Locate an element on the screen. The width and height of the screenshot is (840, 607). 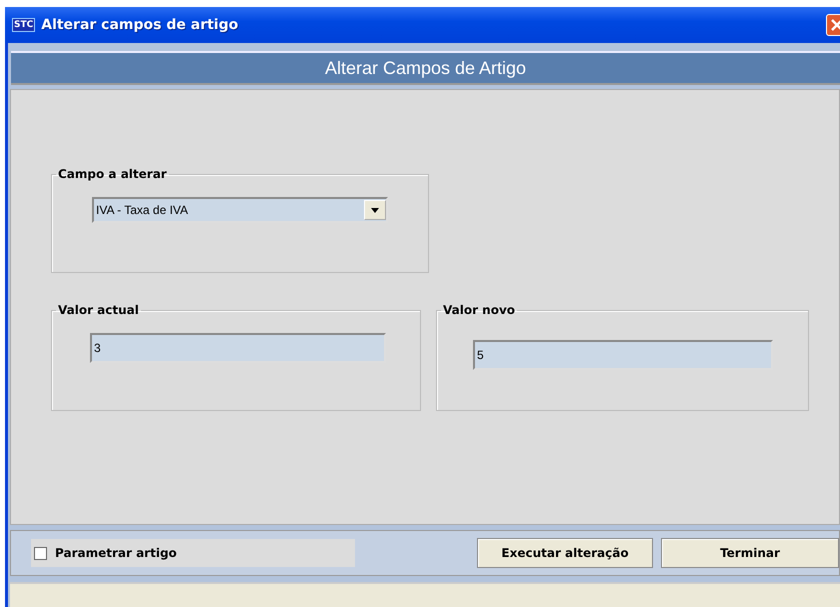
execute-button: Executar alteração is located at coordinates (565, 553).